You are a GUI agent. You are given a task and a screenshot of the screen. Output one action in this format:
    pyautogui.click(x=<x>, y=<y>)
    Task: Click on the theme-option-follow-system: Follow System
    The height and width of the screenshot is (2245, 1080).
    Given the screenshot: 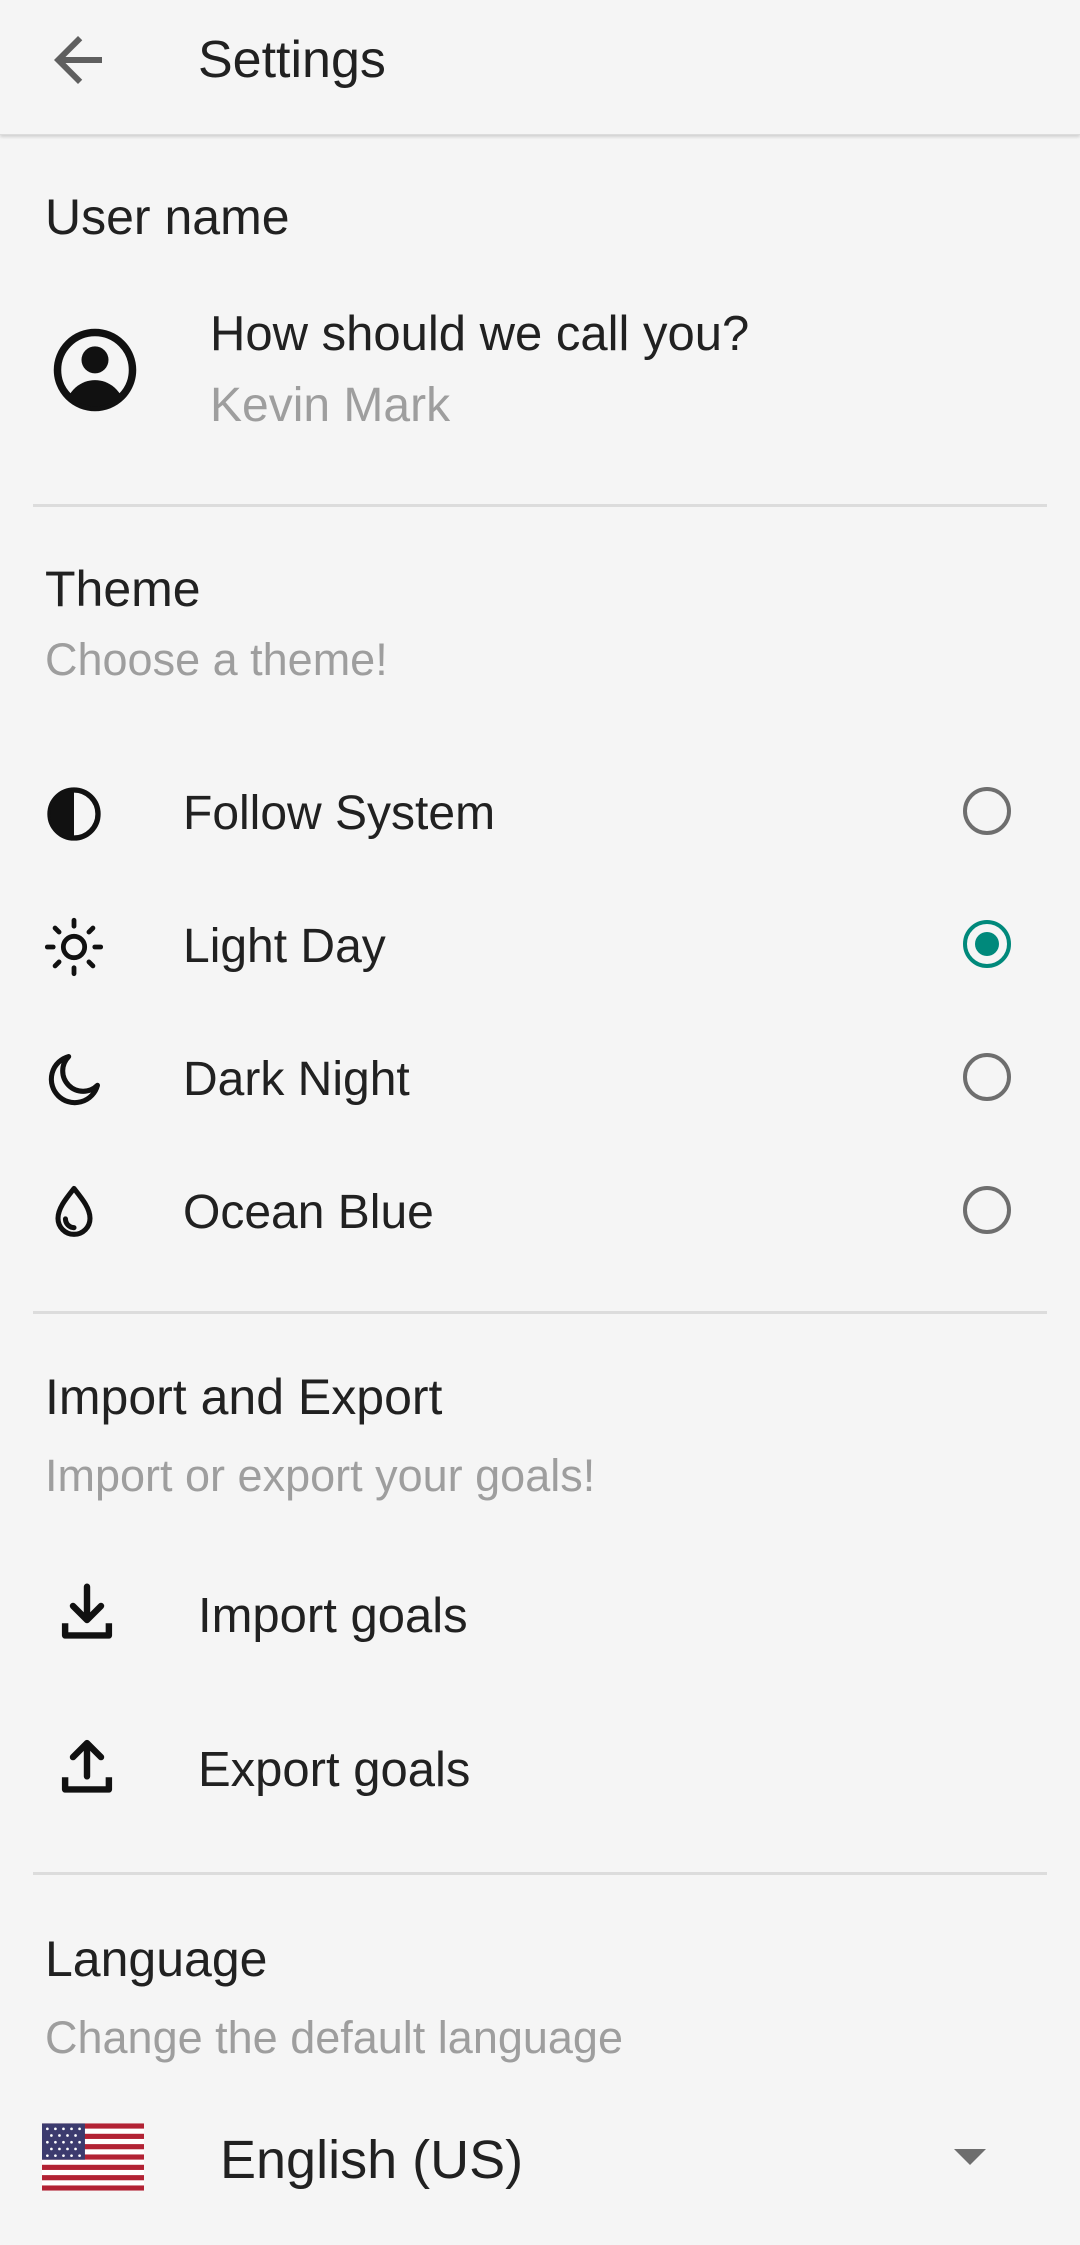 What is the action you would take?
    pyautogui.click(x=540, y=814)
    